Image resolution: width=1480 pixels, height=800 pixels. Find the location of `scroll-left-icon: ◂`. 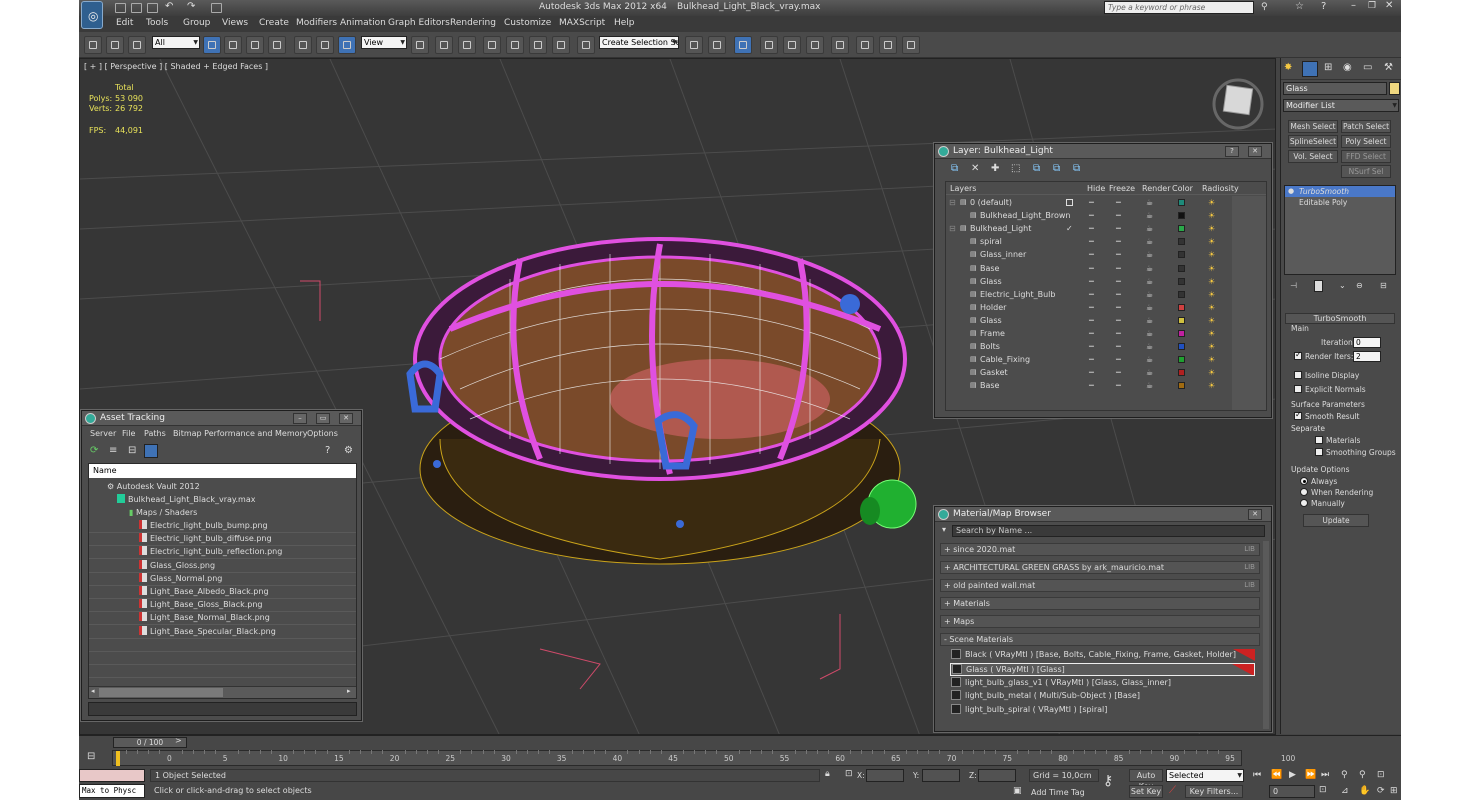

scroll-left-icon: ◂ is located at coordinates (93, 691).